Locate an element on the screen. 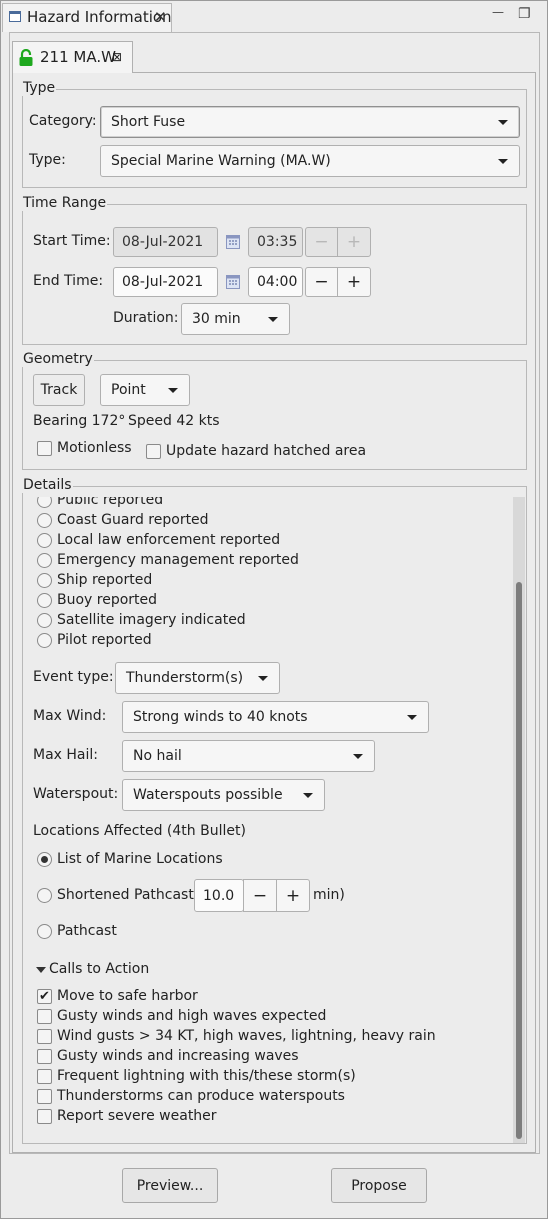 This screenshot has width=548, height=1219. type-value: Special Marine Warning (MA.W) is located at coordinates (221, 161).